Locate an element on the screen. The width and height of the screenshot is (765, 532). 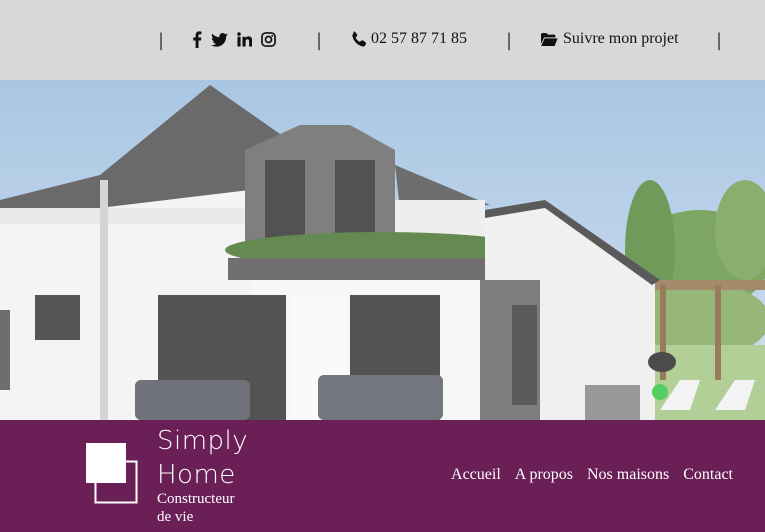
follow-project-link: Suivre mon projet is located at coordinates (609, 39).